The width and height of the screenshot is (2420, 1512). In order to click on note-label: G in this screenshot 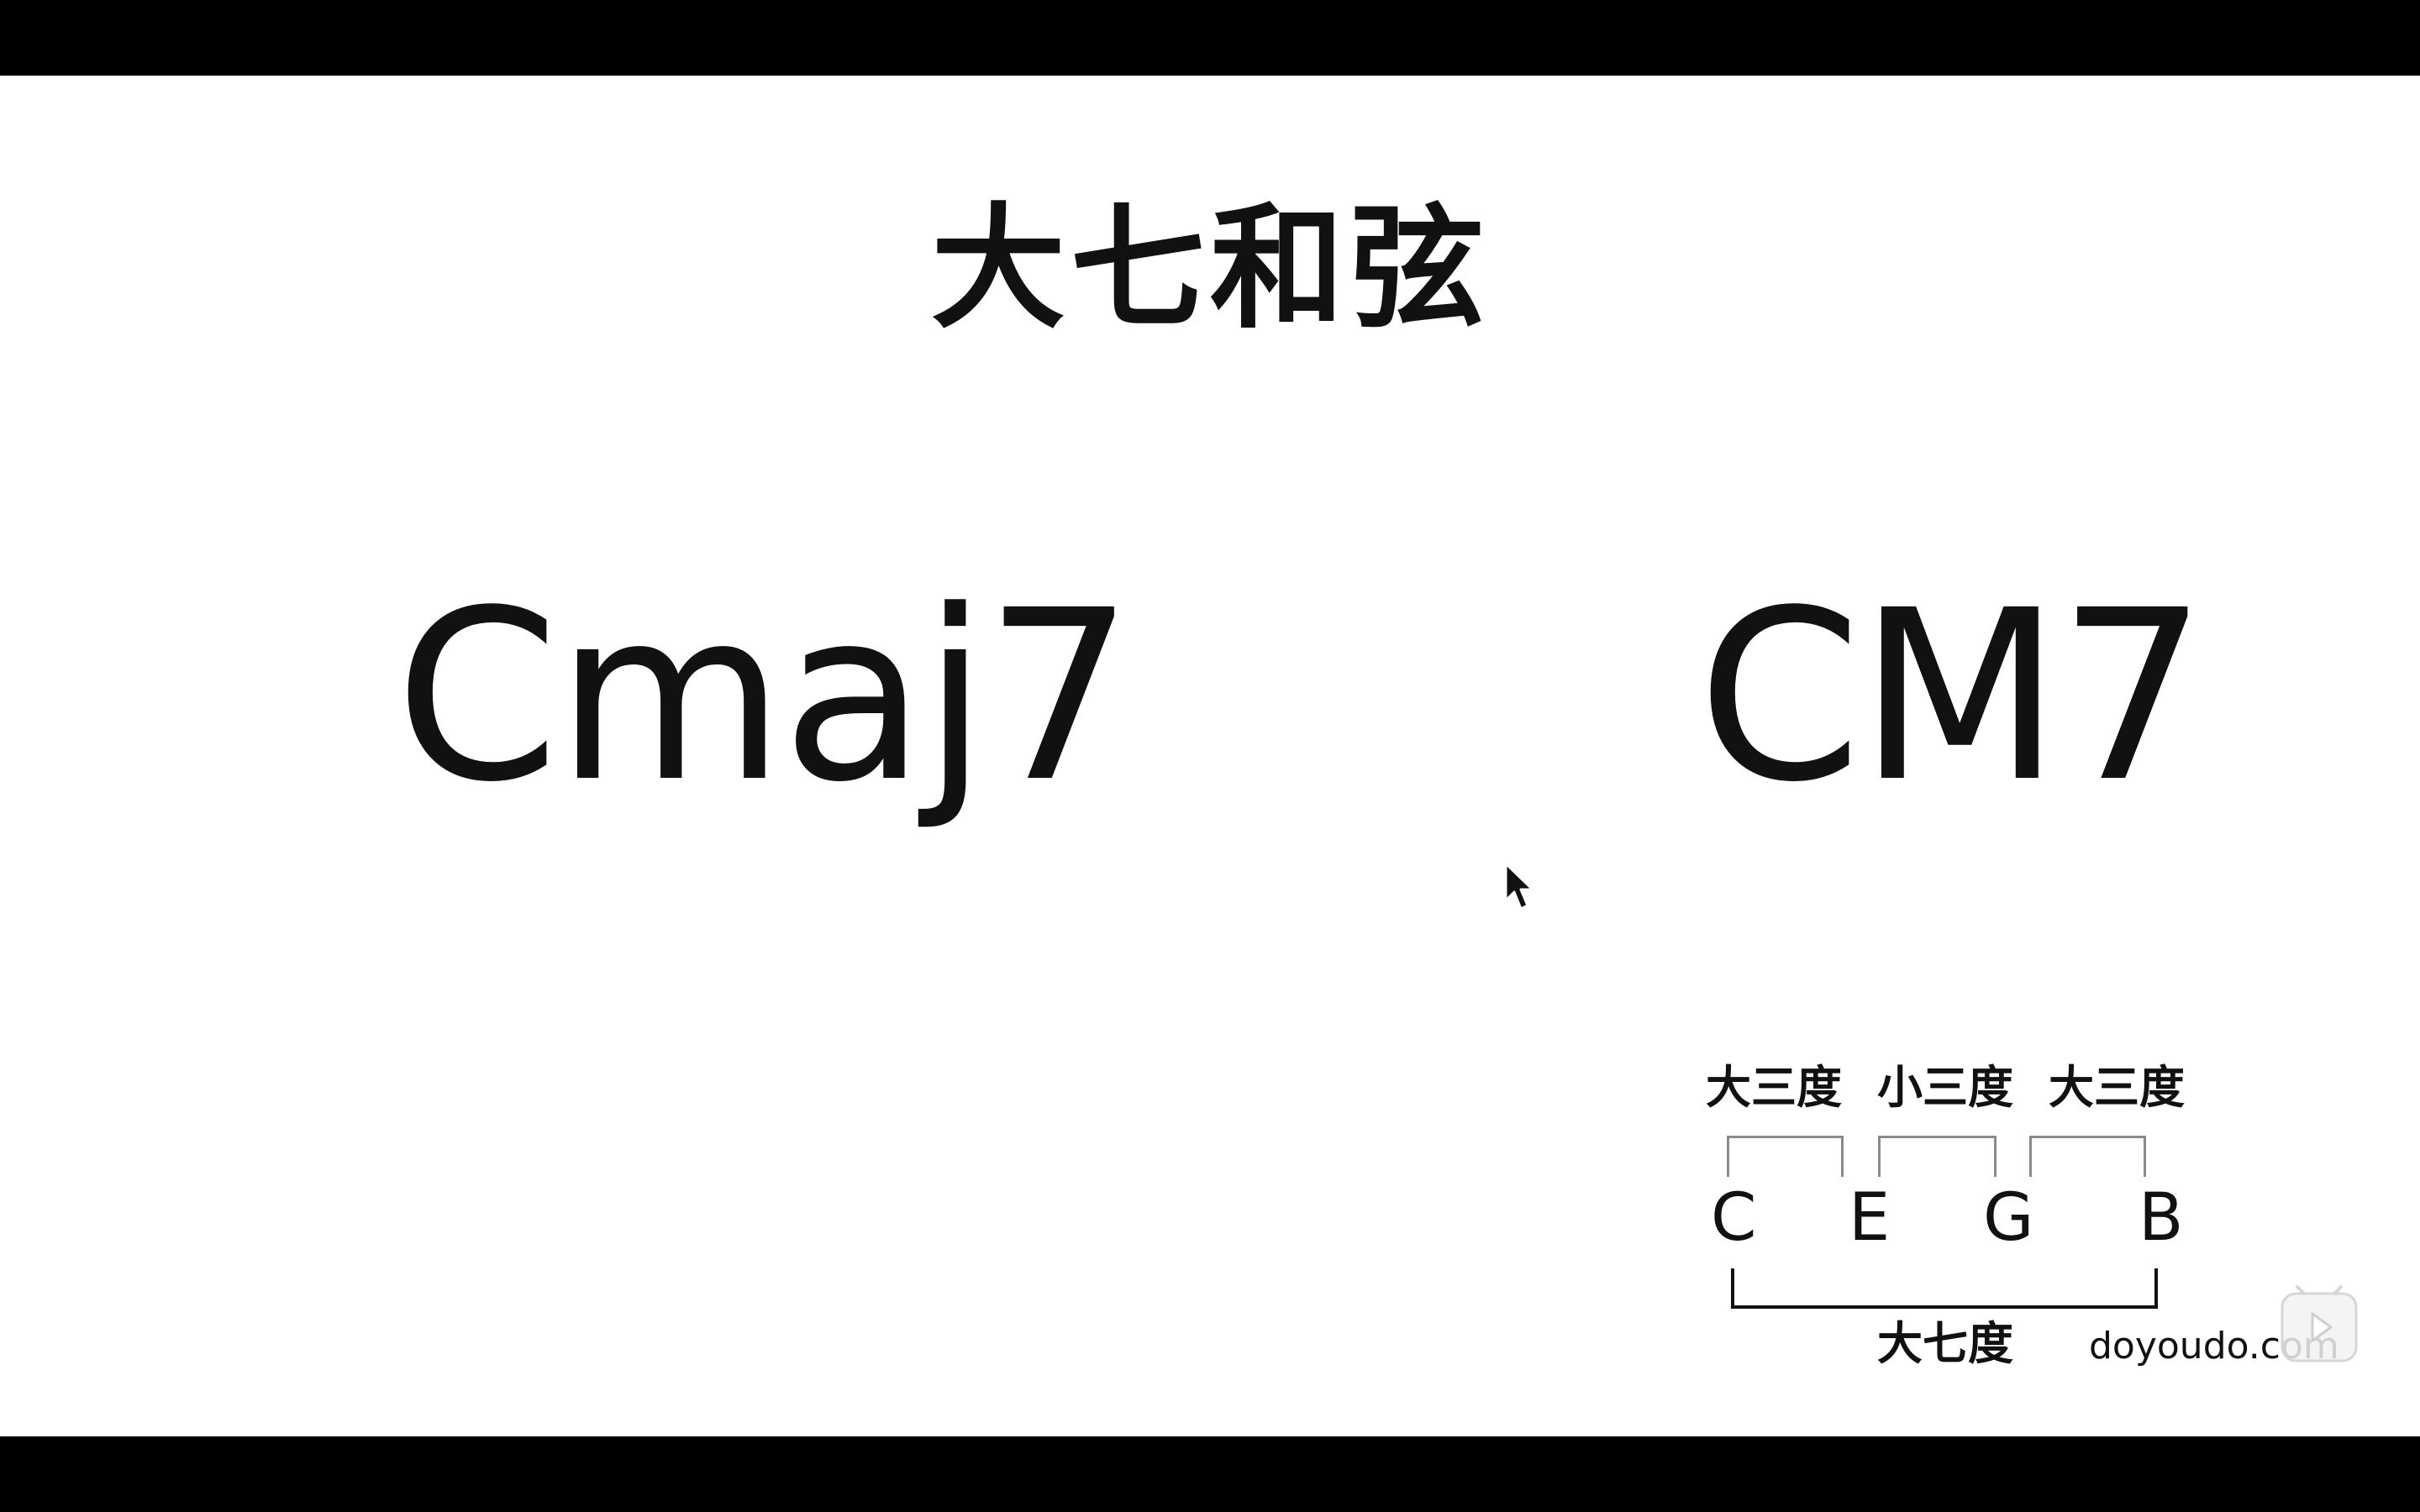, I will do `click(2008, 1218)`.